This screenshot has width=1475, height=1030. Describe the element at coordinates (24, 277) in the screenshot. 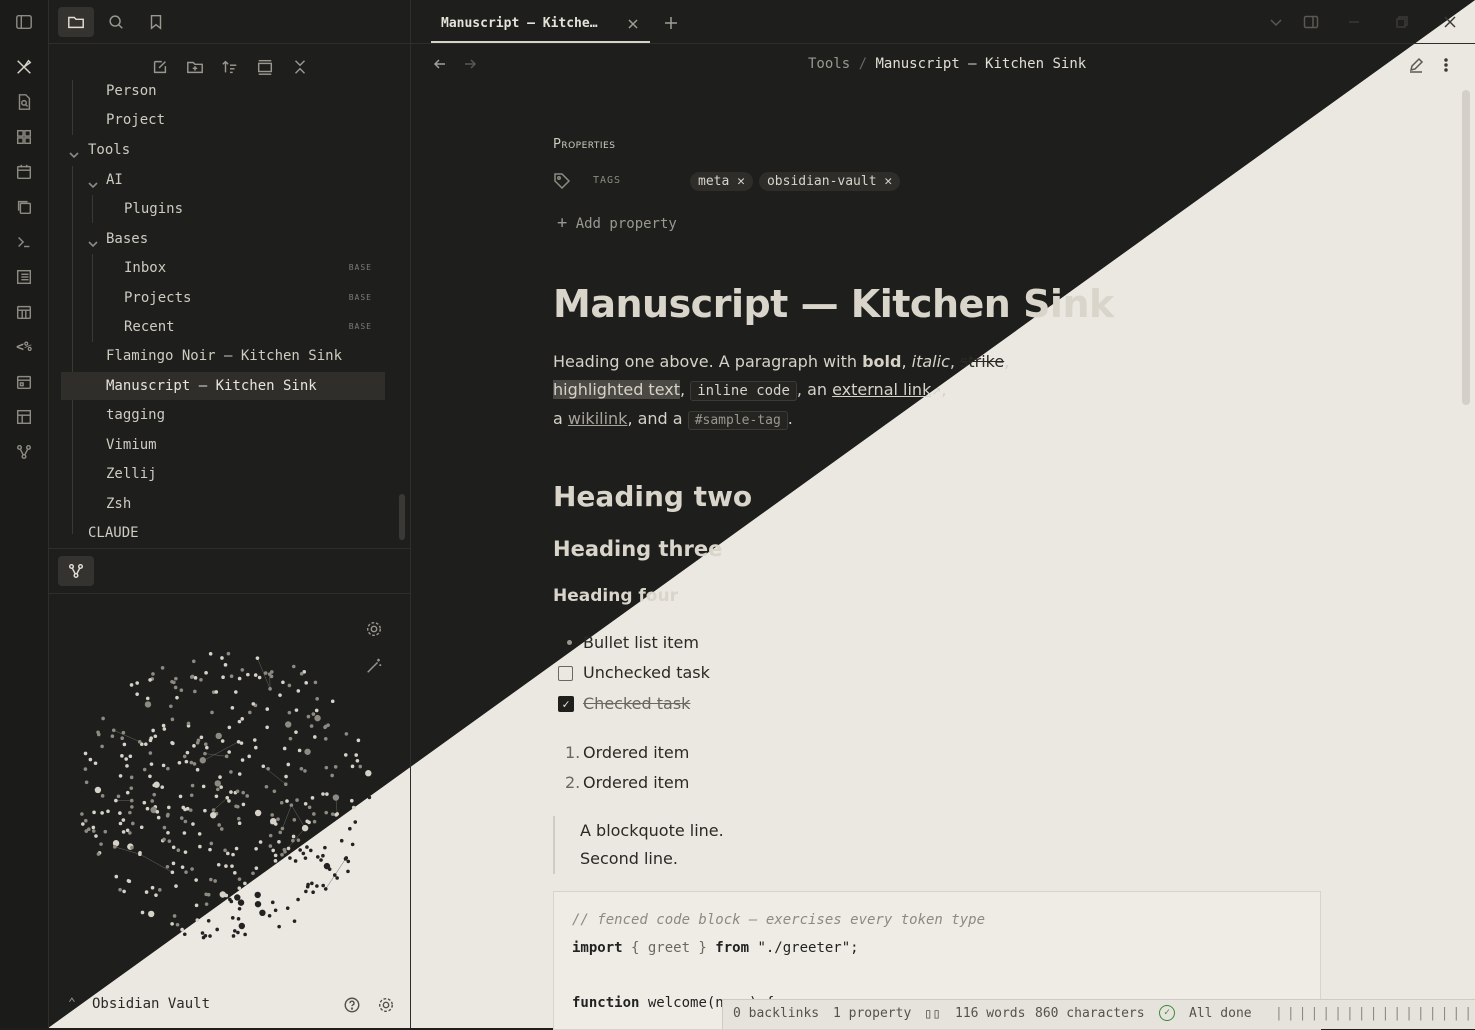

I see `list-icon` at that location.